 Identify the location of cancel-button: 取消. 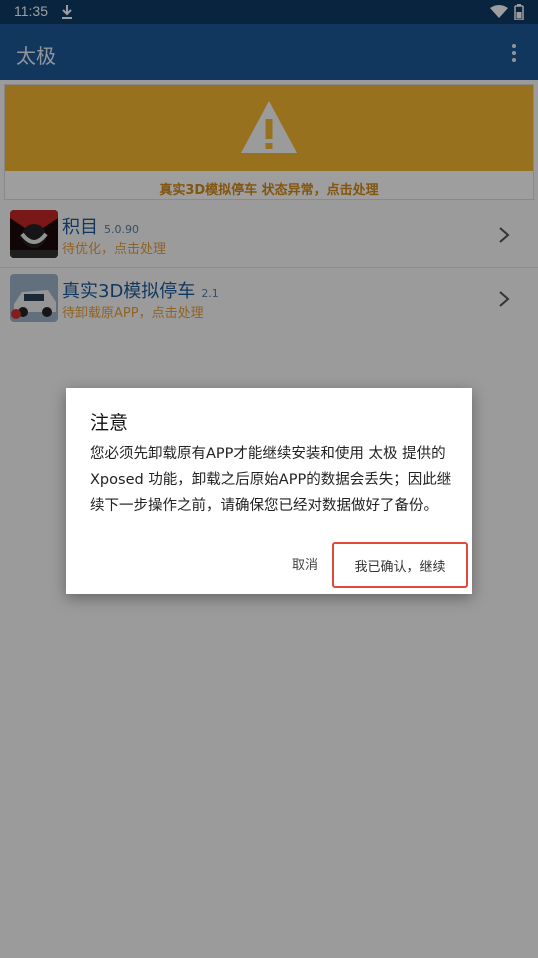
(305, 563).